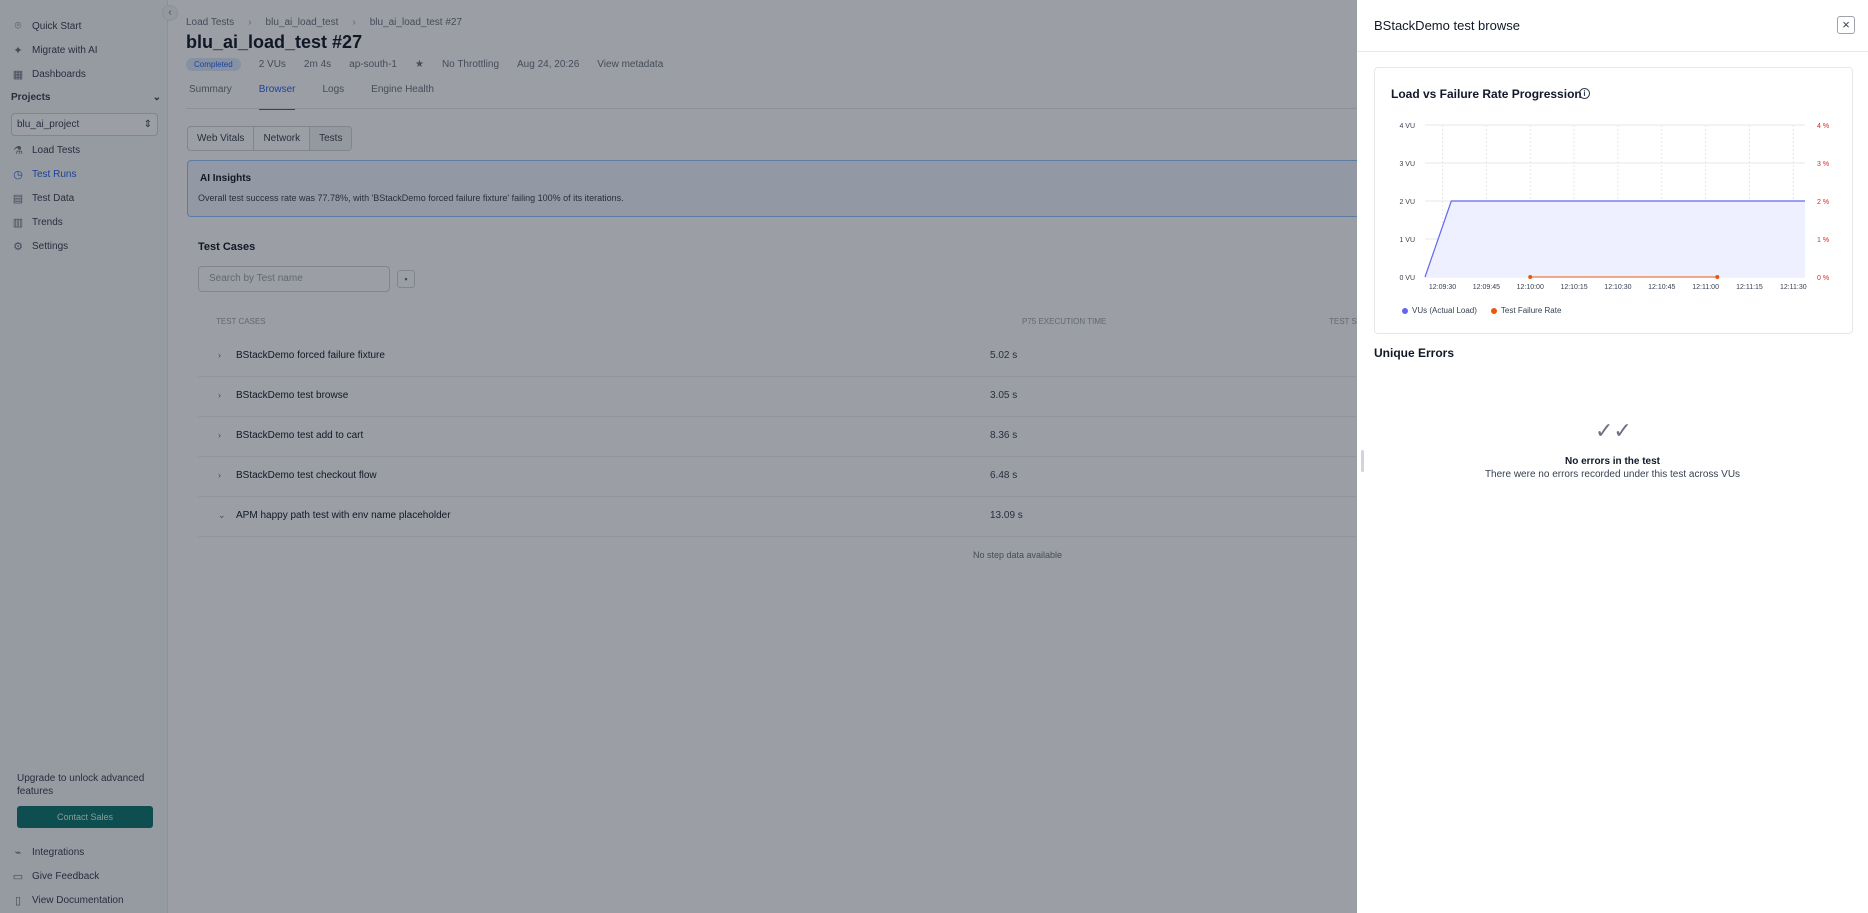  What do you see at coordinates (1407, 126) in the screenshot?
I see `y-tick-label: 4 VU` at bounding box center [1407, 126].